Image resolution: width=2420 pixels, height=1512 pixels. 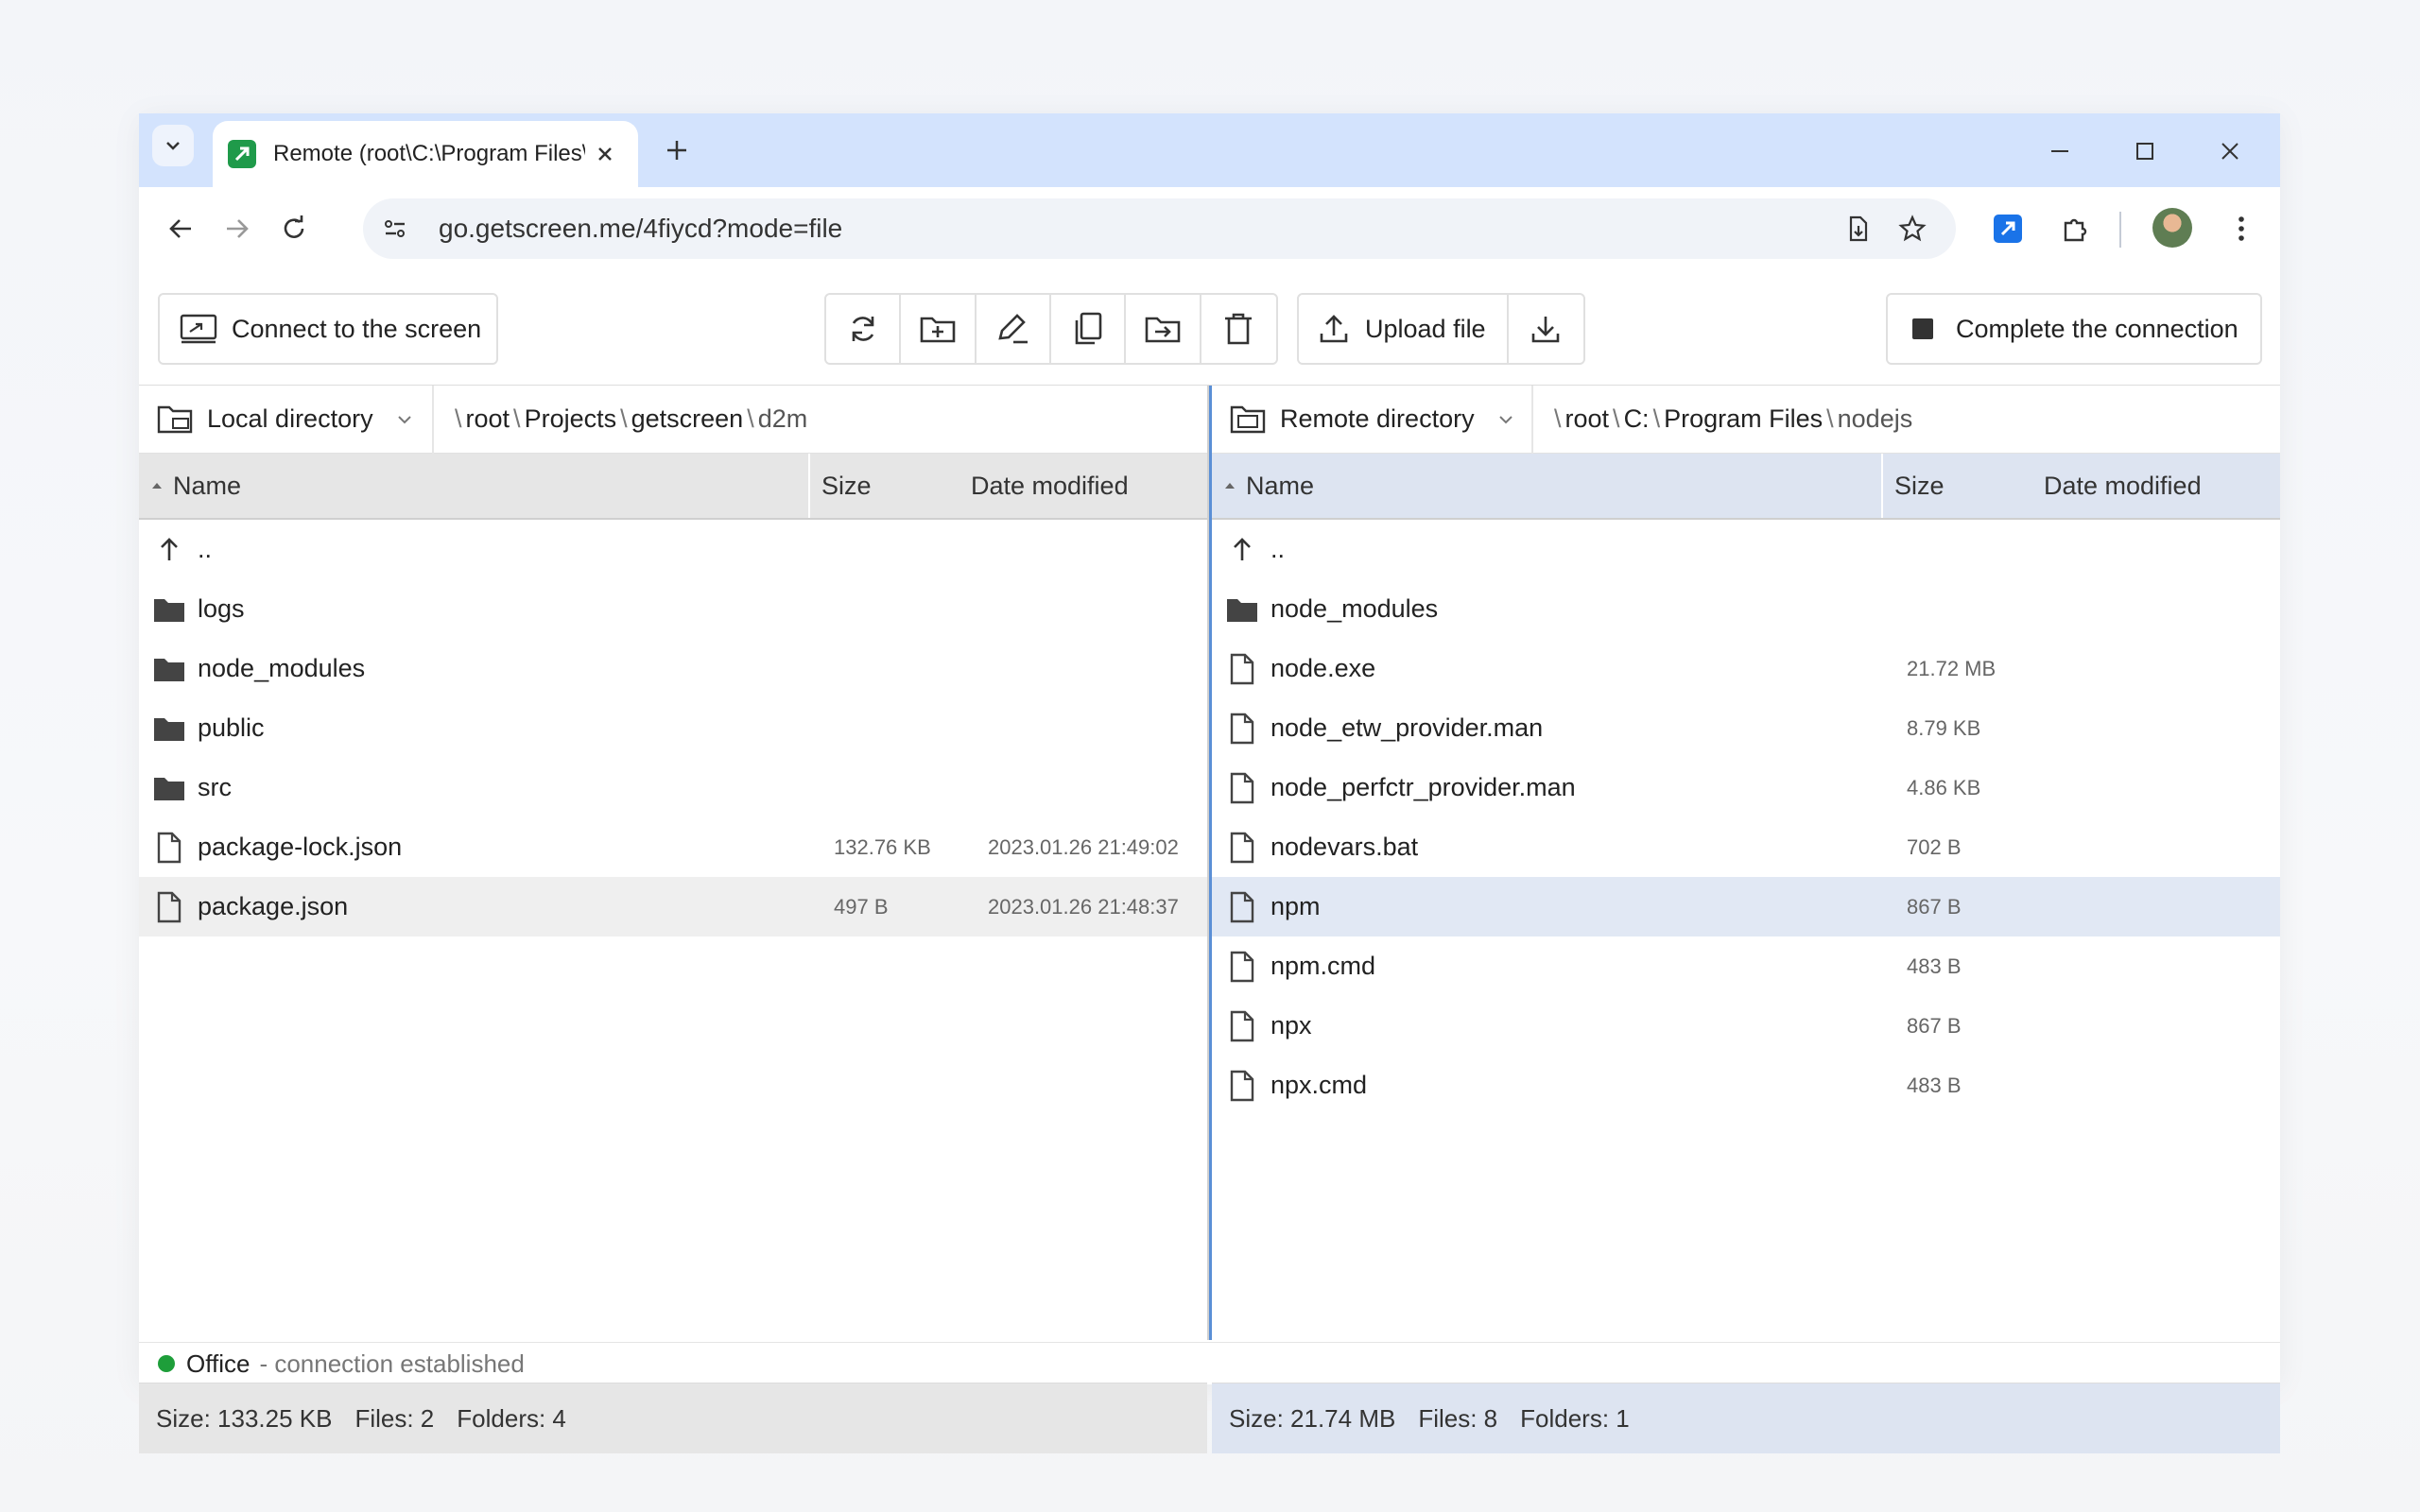 I want to click on connection-name: Office, so click(x=218, y=1363).